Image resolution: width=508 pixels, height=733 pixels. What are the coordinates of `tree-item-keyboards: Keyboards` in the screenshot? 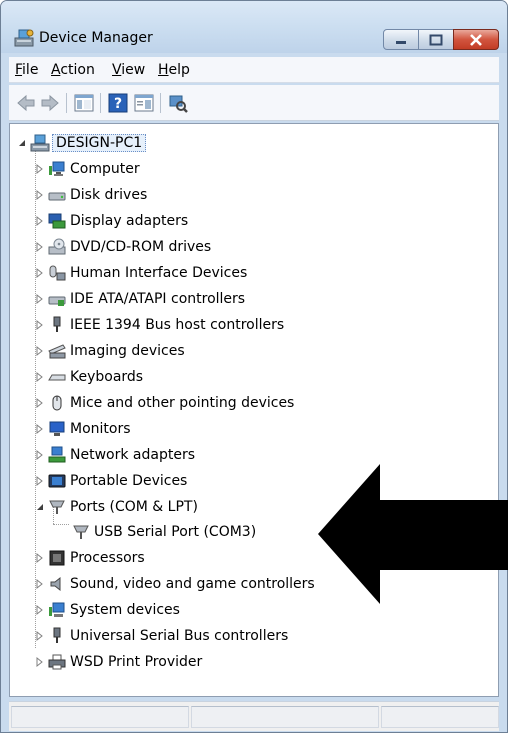 It's located at (88, 377).